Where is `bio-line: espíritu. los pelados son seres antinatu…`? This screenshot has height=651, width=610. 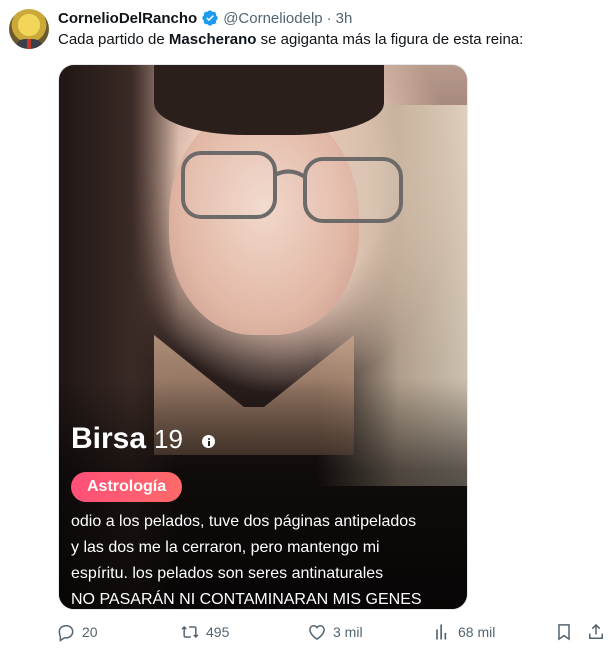
bio-line: espíritu. los pelados son seres antinatu… is located at coordinates (227, 573).